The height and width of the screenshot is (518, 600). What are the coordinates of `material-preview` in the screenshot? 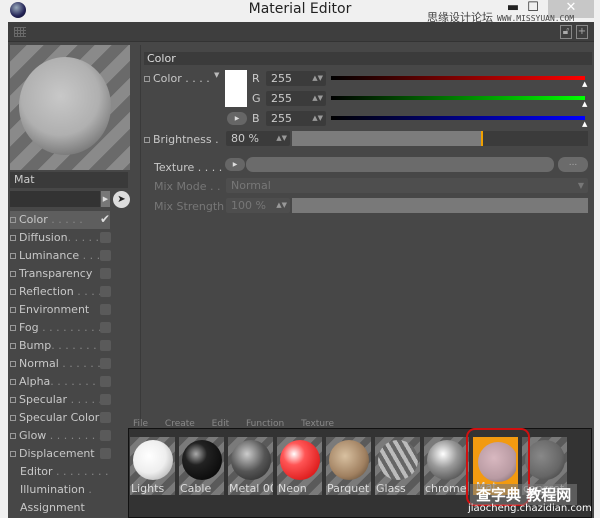 It's located at (70, 107).